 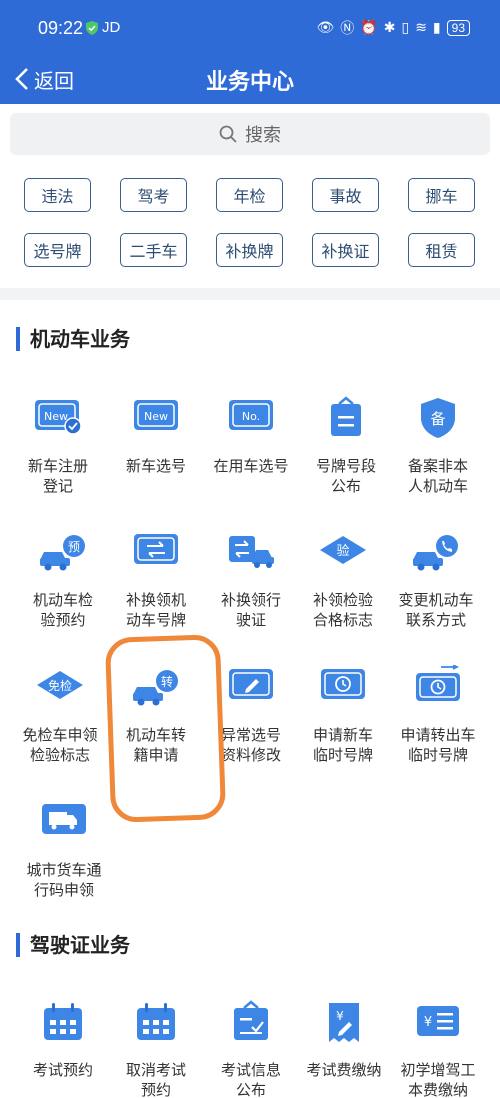 What do you see at coordinates (64, 819) in the screenshot?
I see `truck-pass-icon` at bounding box center [64, 819].